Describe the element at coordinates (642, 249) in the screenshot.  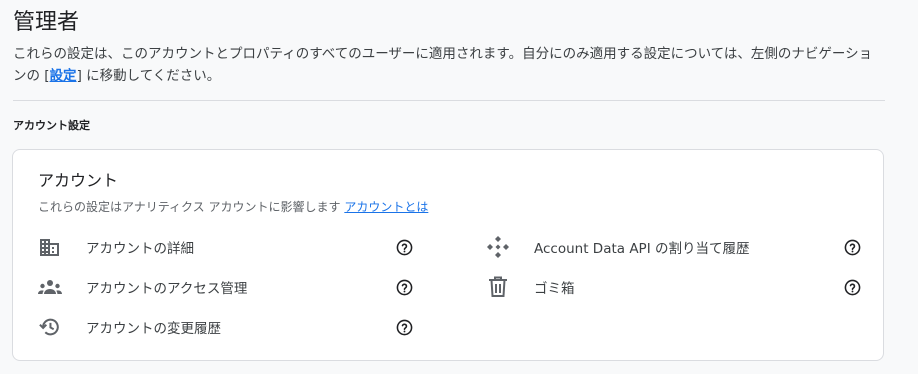
I see `account-data-api-quota-history-label: Account Data API の割り当て履歴` at that location.